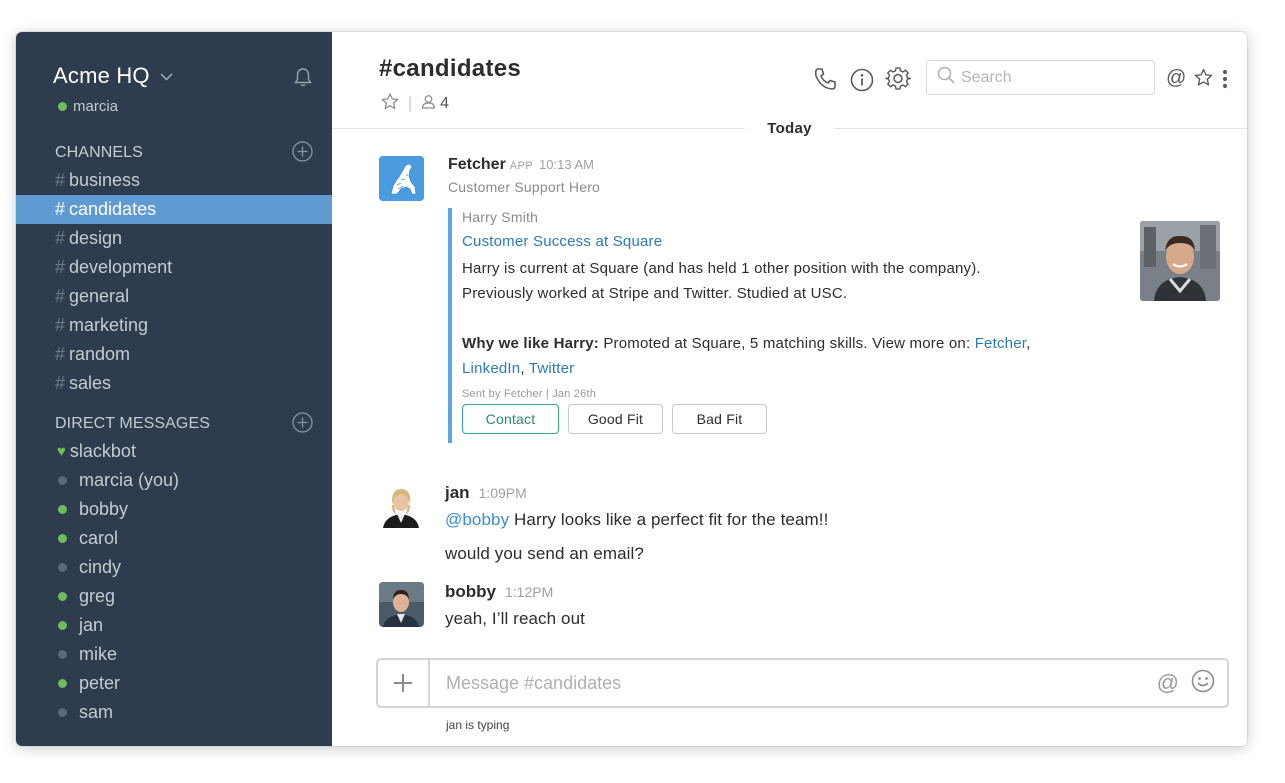 The width and height of the screenshot is (1285, 783). I want to click on linkedin-link: LinkedIn, so click(491, 368).